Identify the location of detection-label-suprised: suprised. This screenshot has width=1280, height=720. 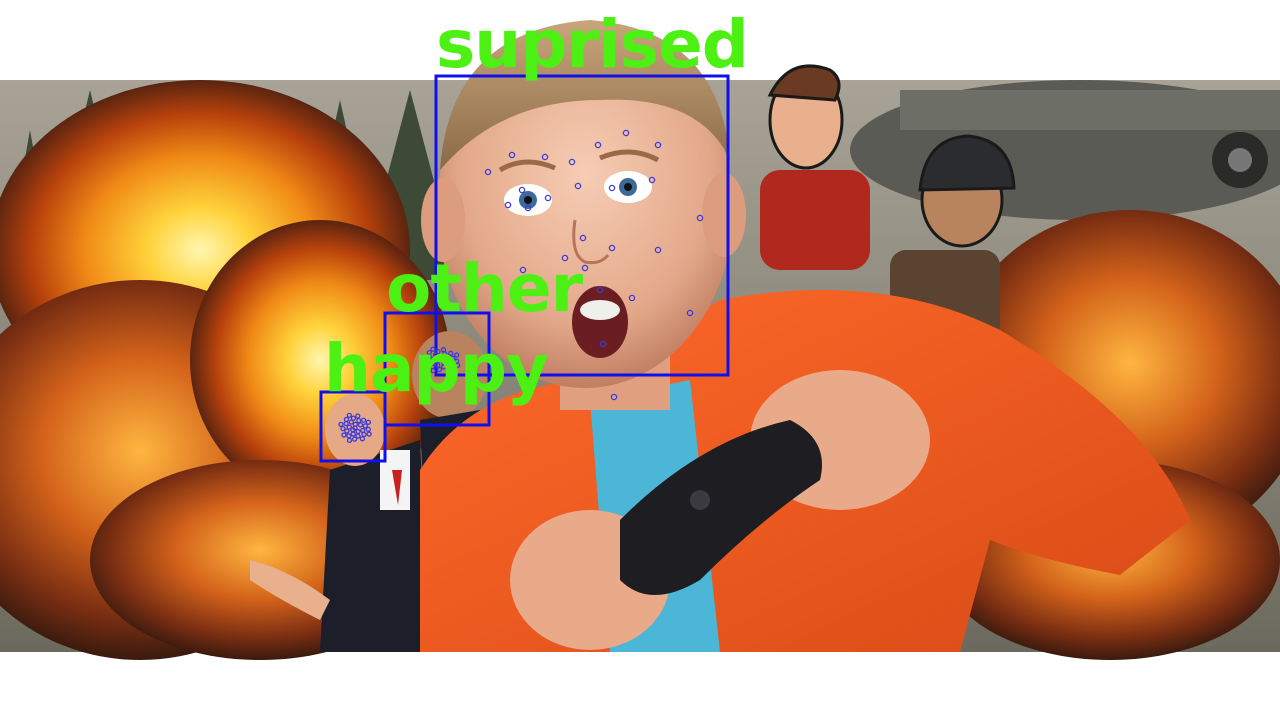
(592, 44).